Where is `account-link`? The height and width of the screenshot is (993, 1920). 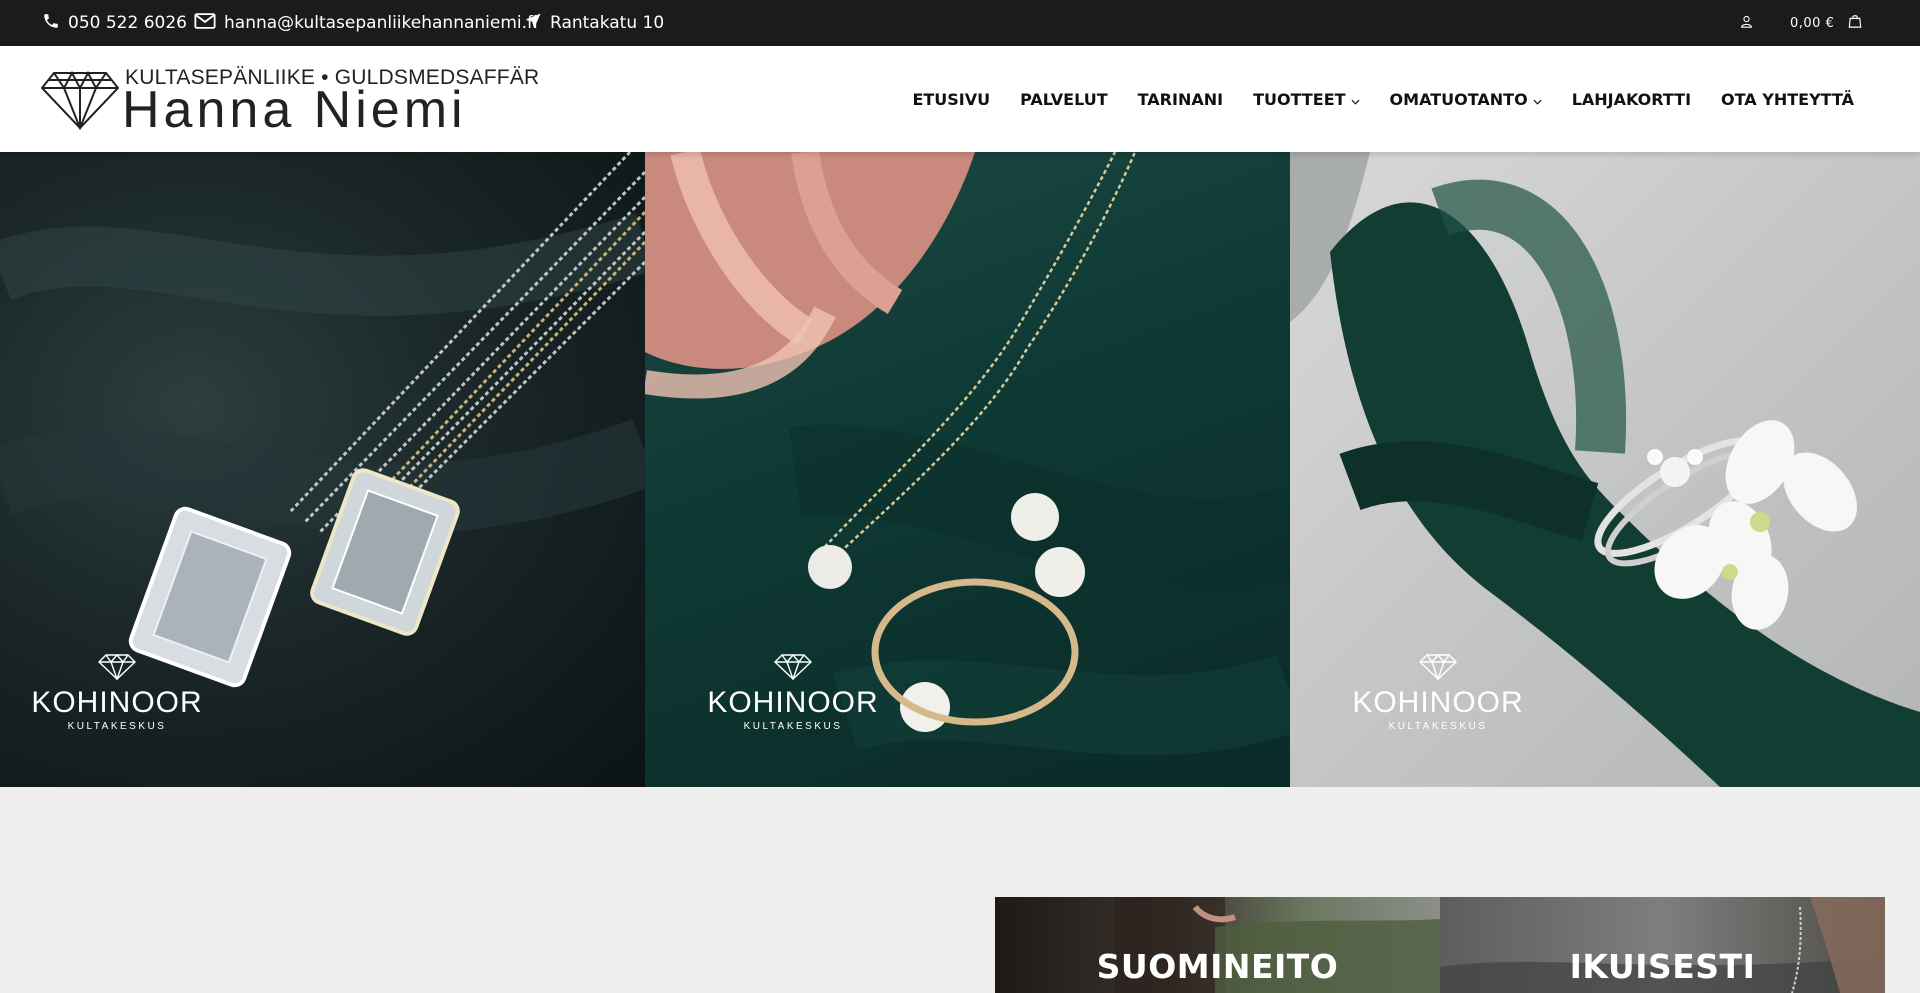
account-link is located at coordinates (1750, 23).